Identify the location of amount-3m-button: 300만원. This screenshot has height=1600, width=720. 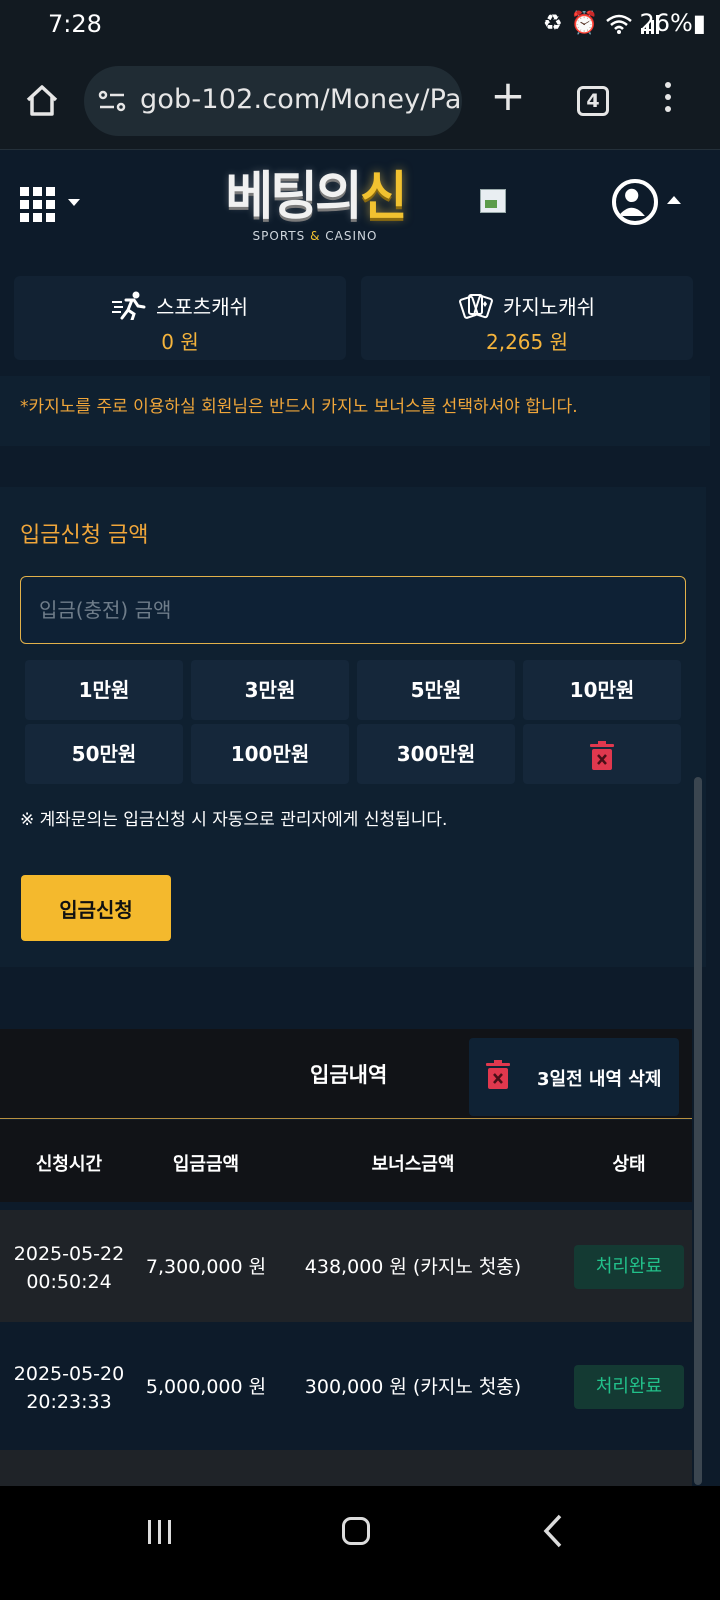
(436, 754).